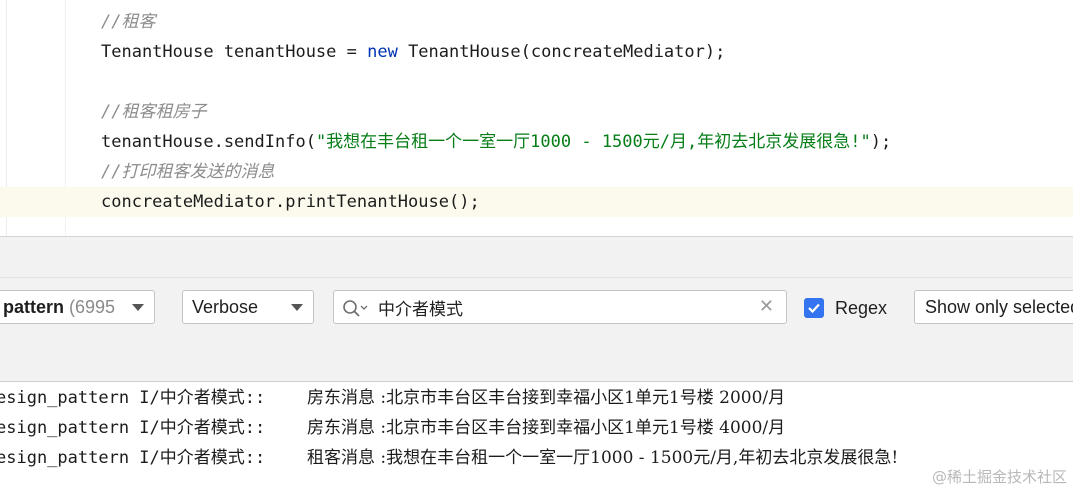 The height and width of the screenshot is (493, 1073). I want to click on code-text: //租客租房子, so click(154, 112).